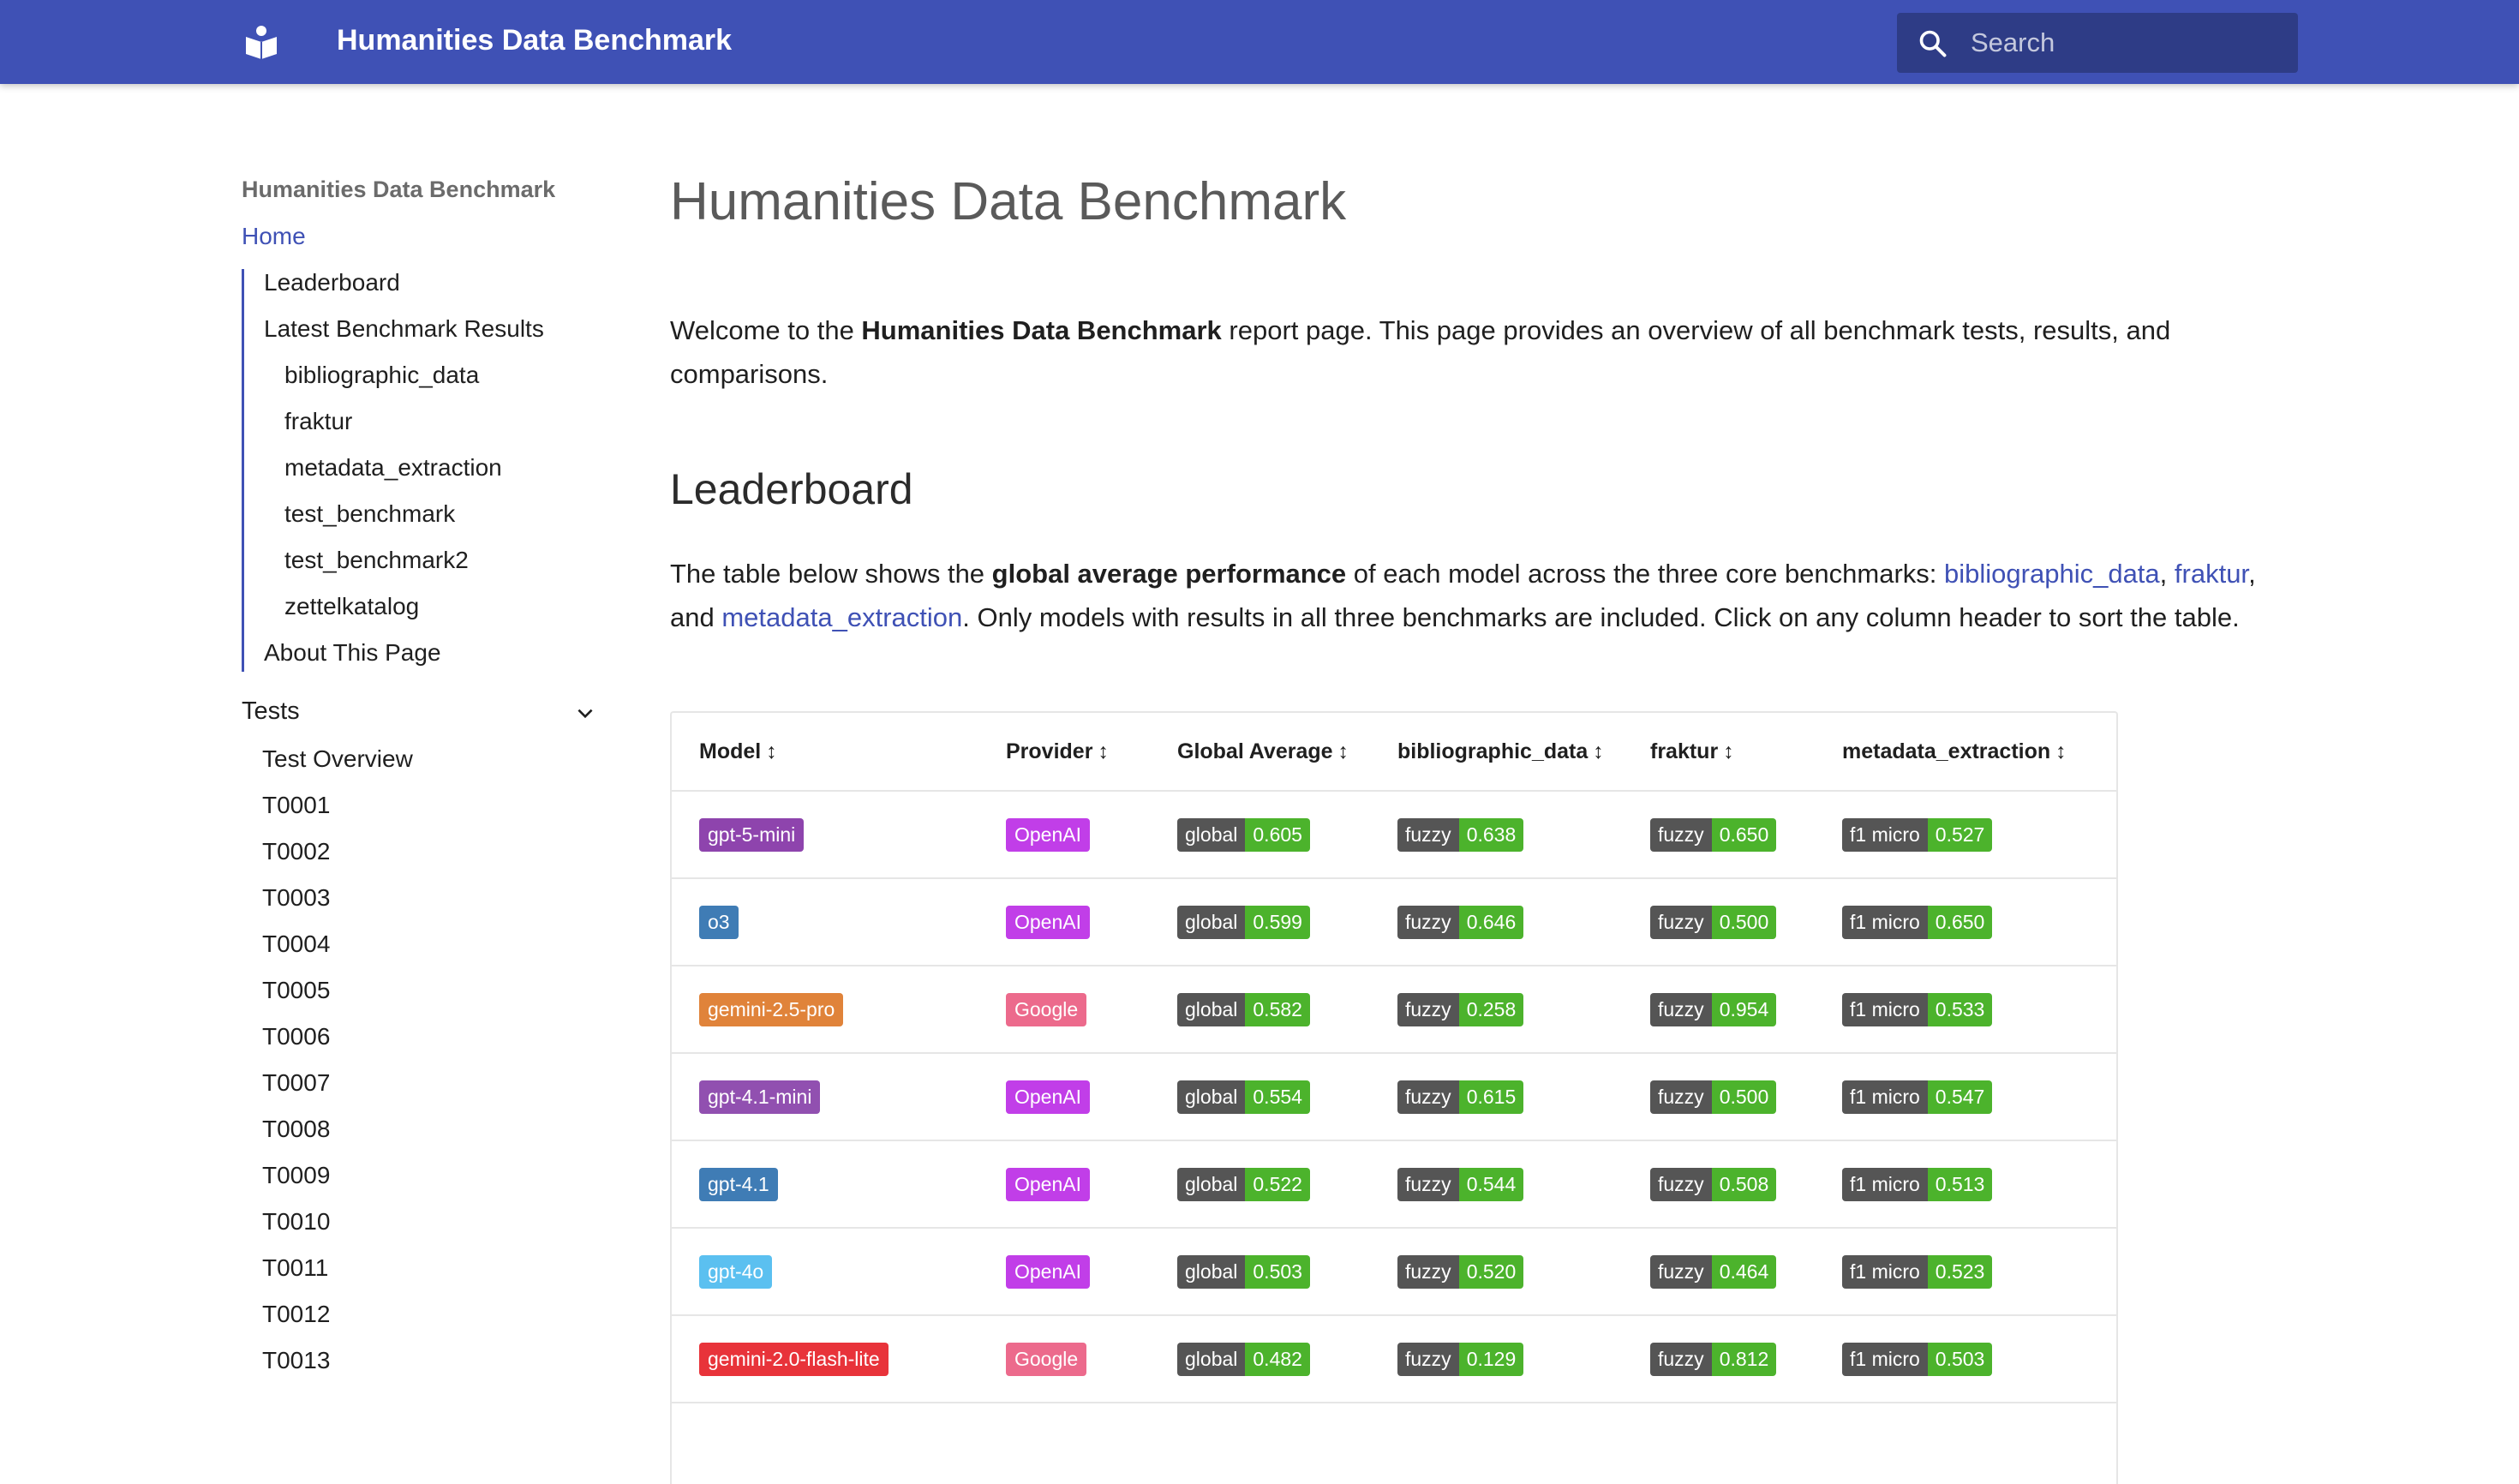  Describe the element at coordinates (1460, 922) in the screenshot. I see `score-badge-fuzzy: fuzzy 0.646` at that location.